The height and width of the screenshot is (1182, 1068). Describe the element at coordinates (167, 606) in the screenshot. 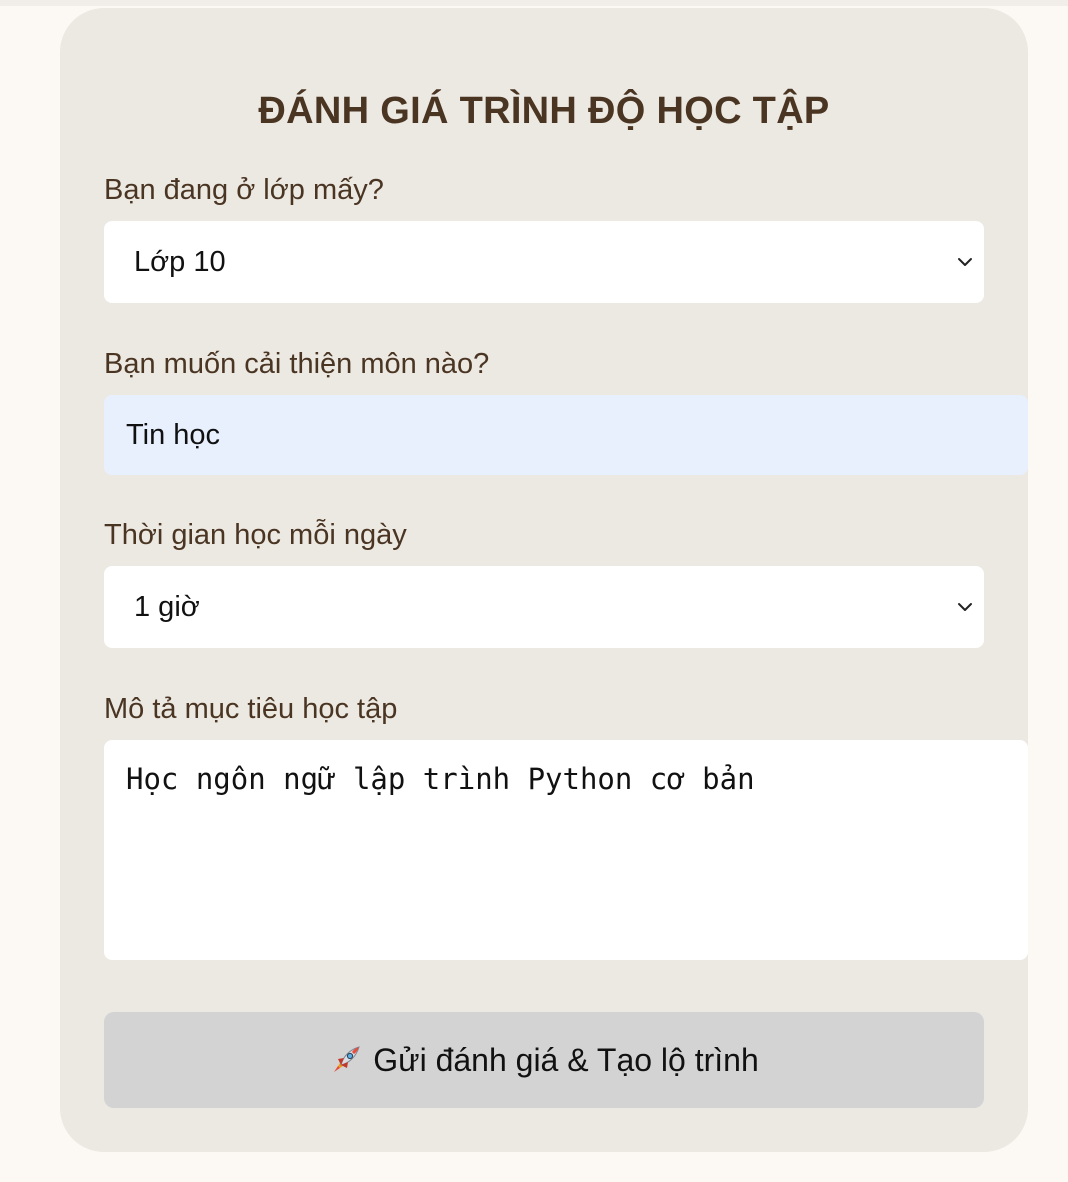

I see `study-time-select-value: 1 giờ` at that location.